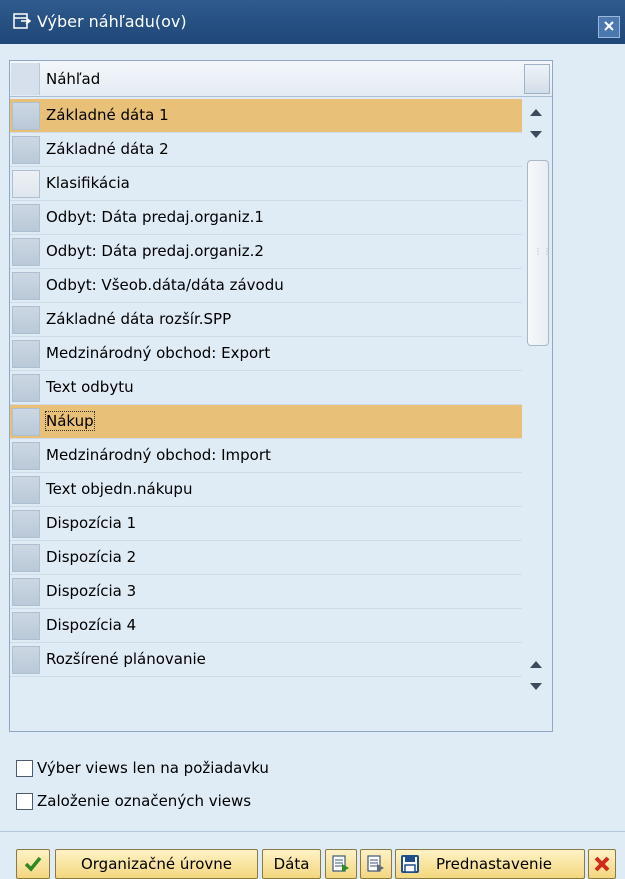 Image resolution: width=625 pixels, height=879 pixels. What do you see at coordinates (119, 489) in the screenshot?
I see `row-label: Text objedn.nákupu` at bounding box center [119, 489].